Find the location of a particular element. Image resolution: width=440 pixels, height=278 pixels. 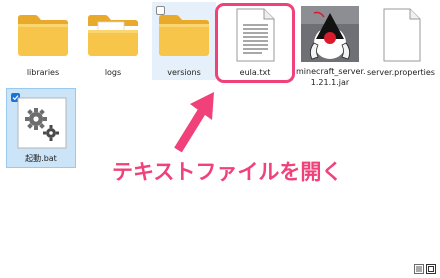

file-item-libraries: libraries is located at coordinates (43, 42).